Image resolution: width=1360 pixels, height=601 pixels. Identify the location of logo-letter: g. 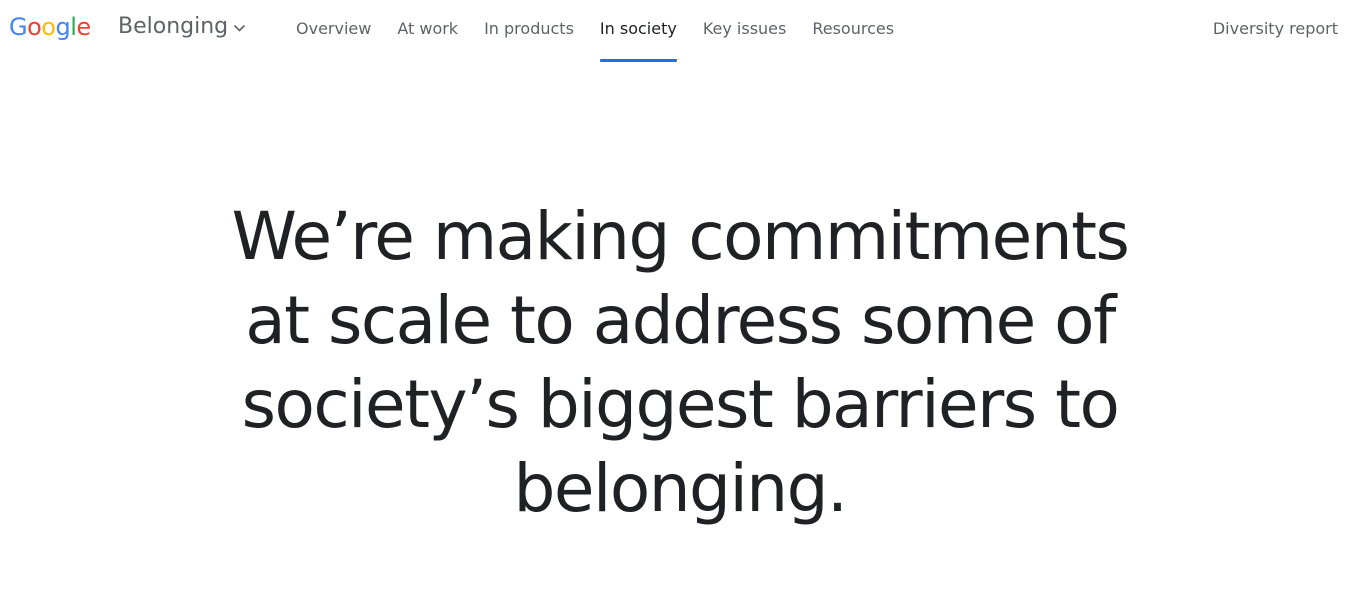
(63, 27).